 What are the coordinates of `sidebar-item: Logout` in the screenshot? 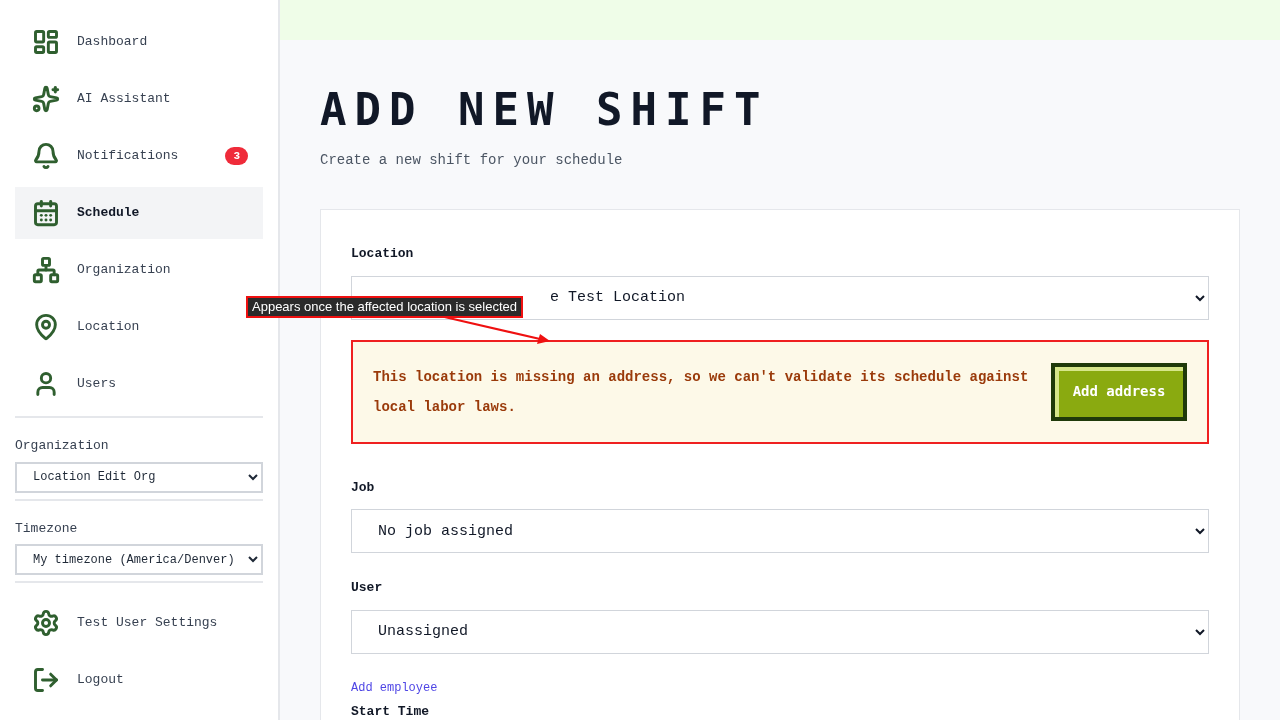 It's located at (139, 680).